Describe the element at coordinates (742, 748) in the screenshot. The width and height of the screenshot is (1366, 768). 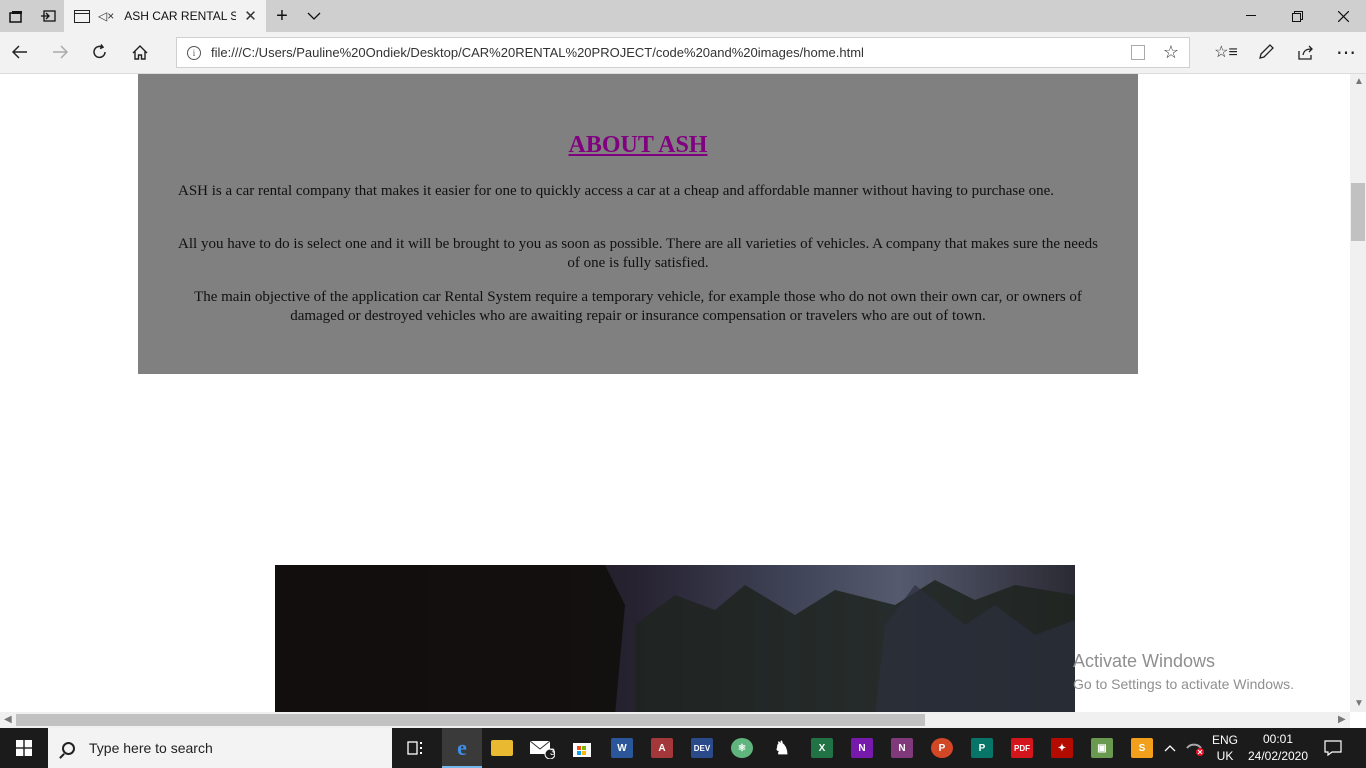
I see `atom-icon: ⚛` at that location.